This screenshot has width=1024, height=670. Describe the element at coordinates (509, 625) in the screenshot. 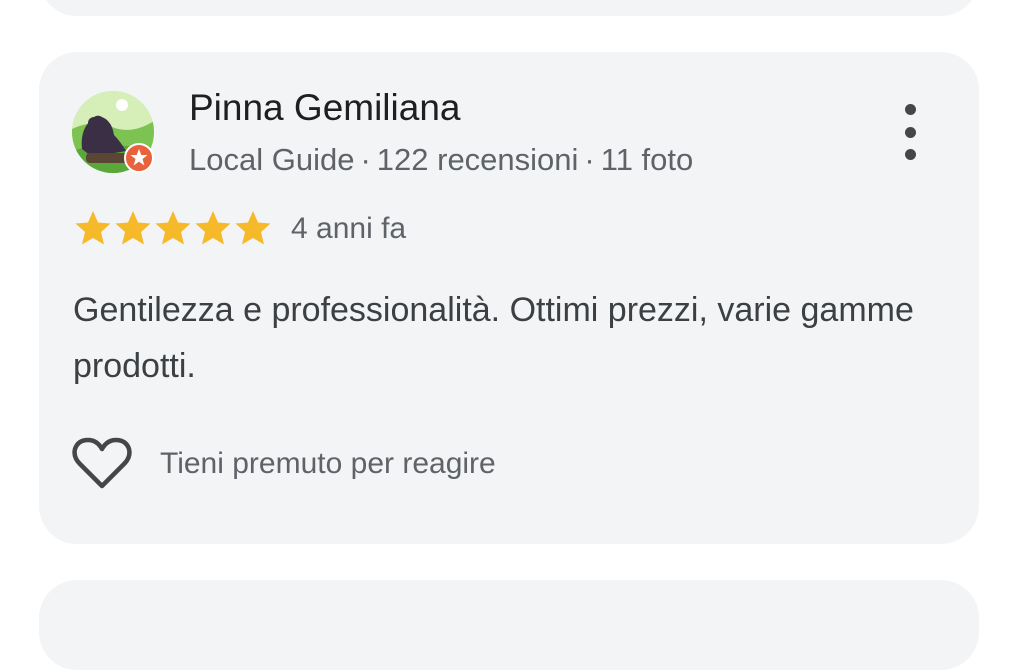

I see `next-review-card` at that location.